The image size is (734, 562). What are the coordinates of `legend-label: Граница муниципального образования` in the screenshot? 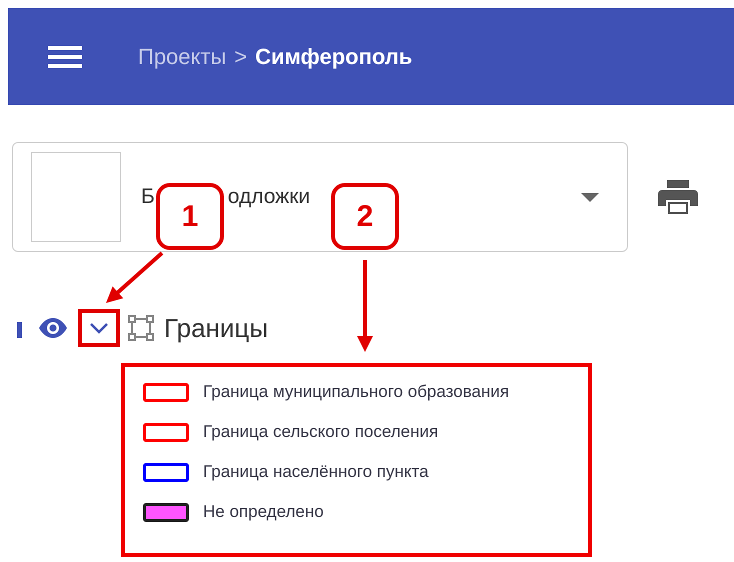 It's located at (356, 392).